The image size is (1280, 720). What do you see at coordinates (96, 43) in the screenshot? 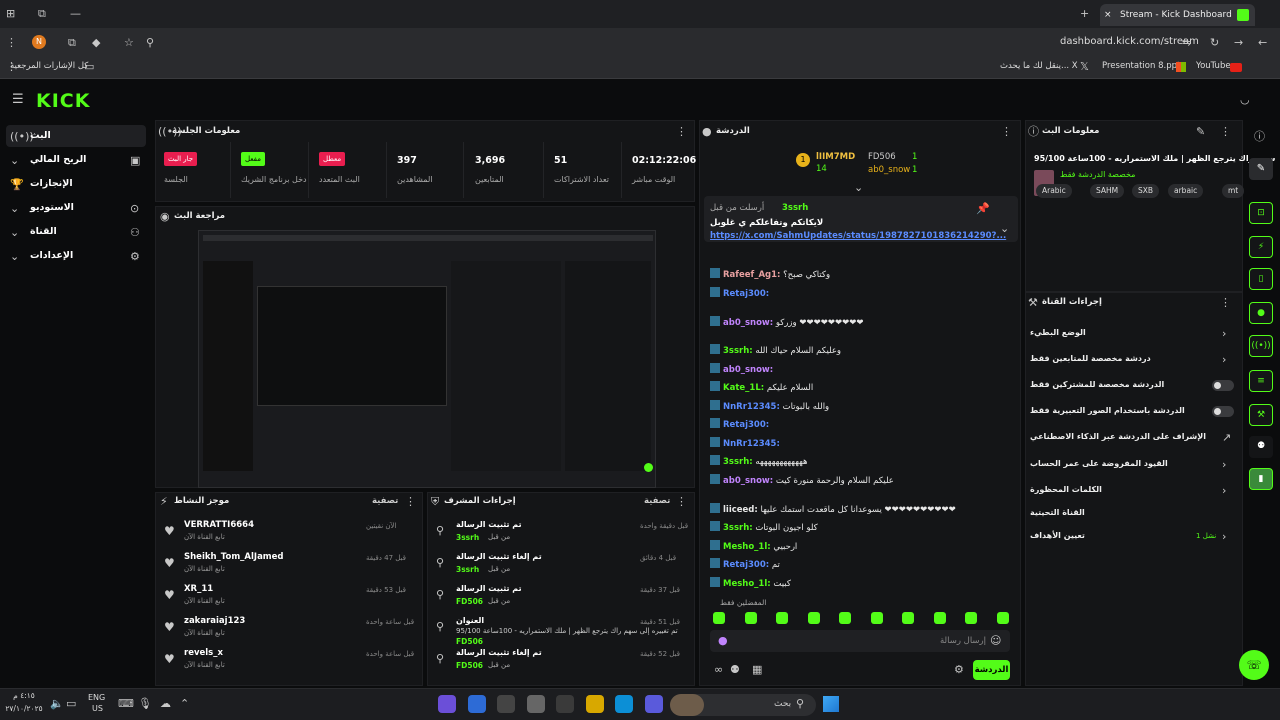
I see `puzzle-icon: ◆` at bounding box center [96, 43].